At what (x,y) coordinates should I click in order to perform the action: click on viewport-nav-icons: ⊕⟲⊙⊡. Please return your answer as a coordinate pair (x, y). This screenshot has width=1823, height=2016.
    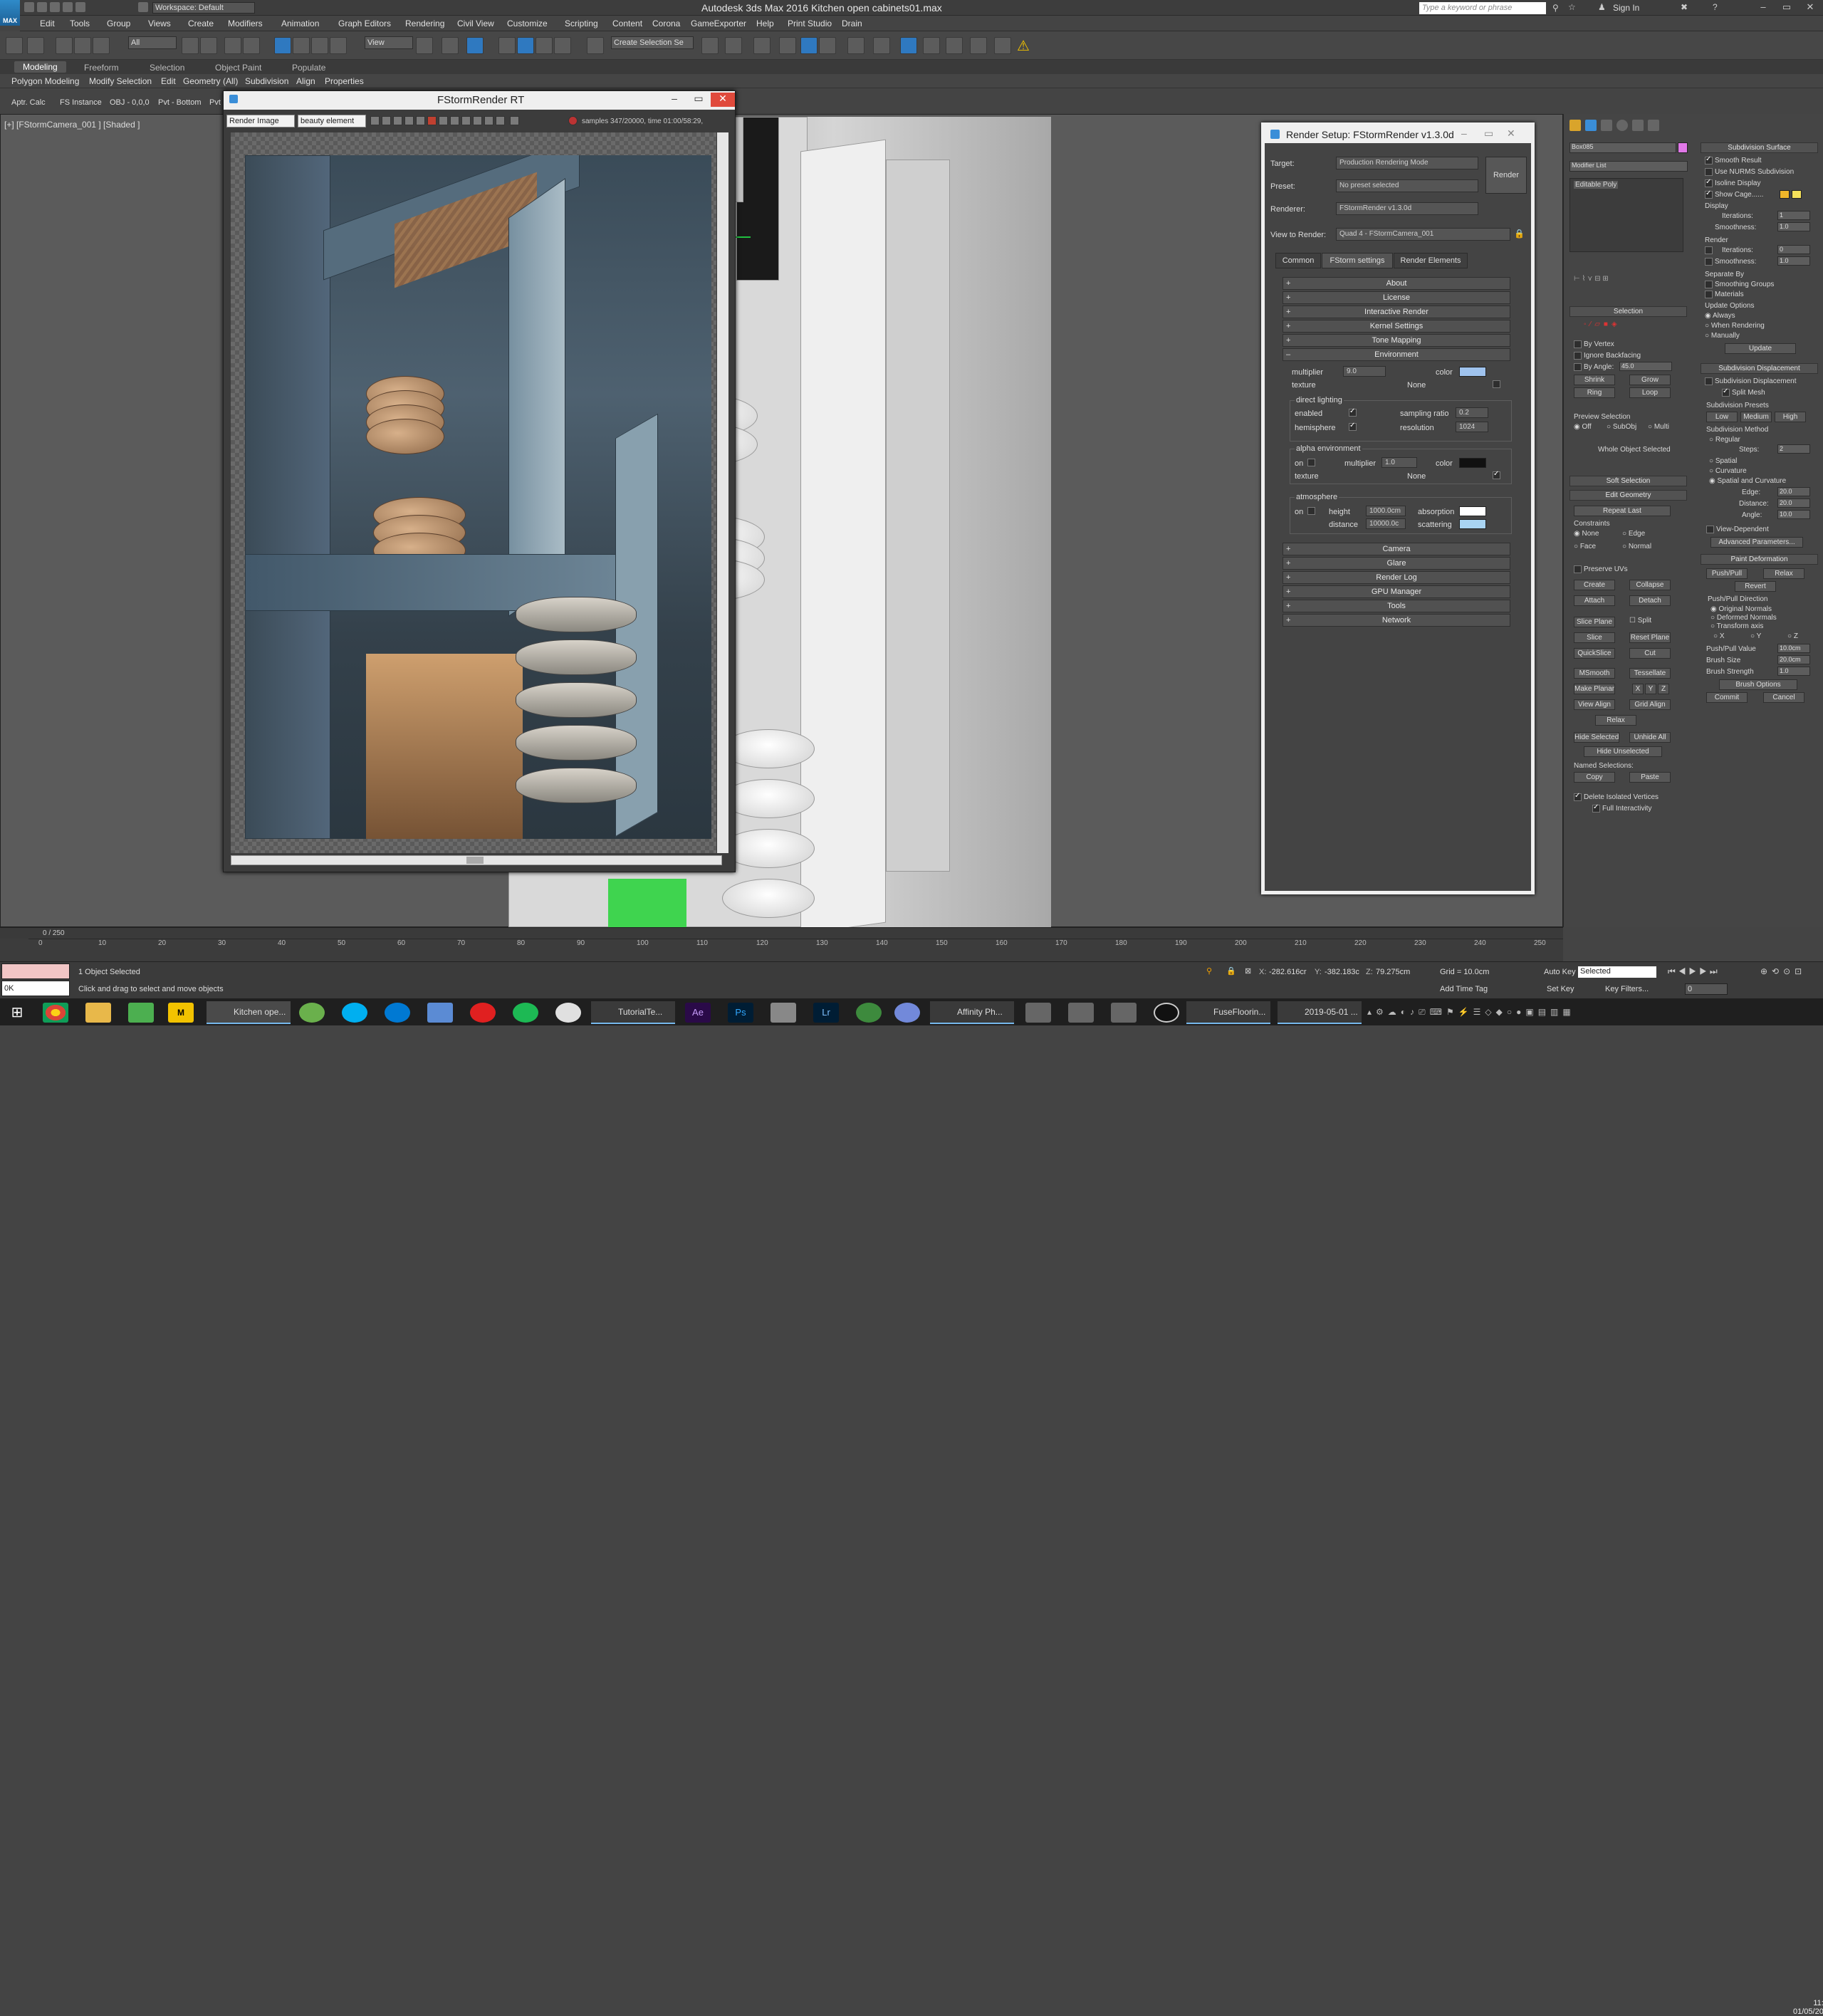
    Looking at the image, I should click on (1783, 971).